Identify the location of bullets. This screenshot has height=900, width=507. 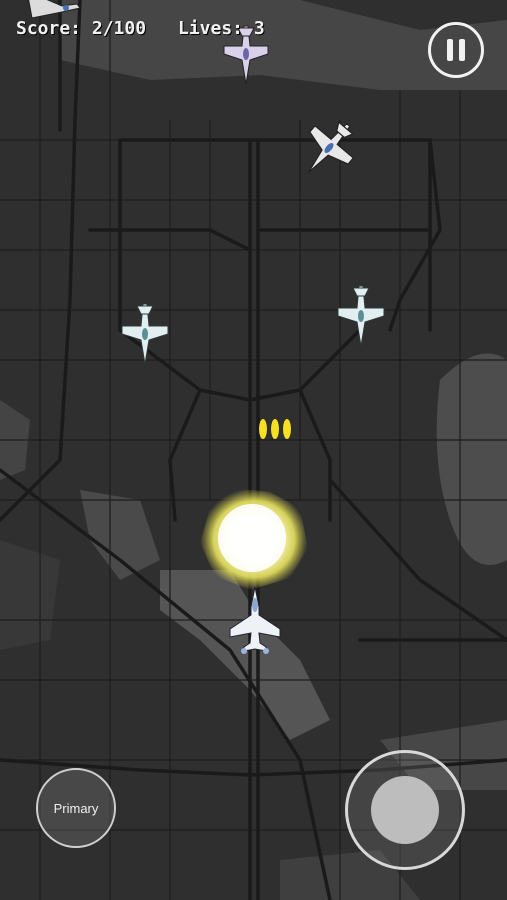
(275, 429).